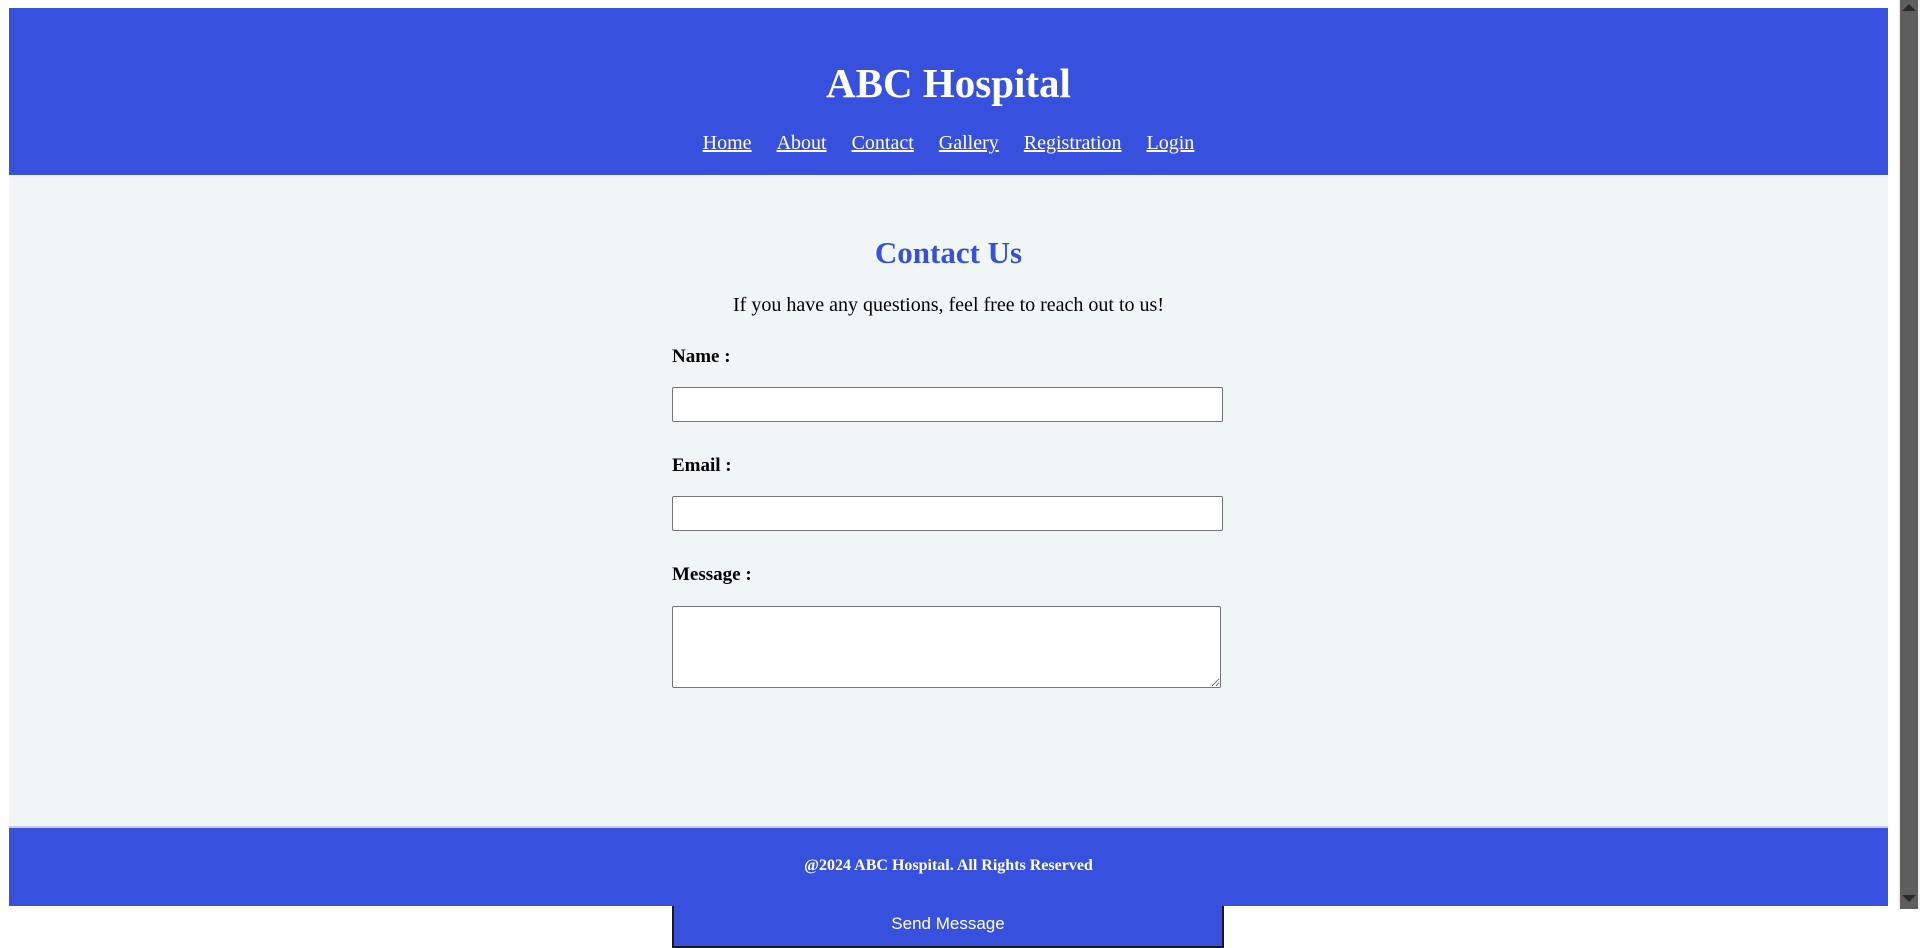 The image size is (1920, 948). I want to click on message-field, so click(946, 647).